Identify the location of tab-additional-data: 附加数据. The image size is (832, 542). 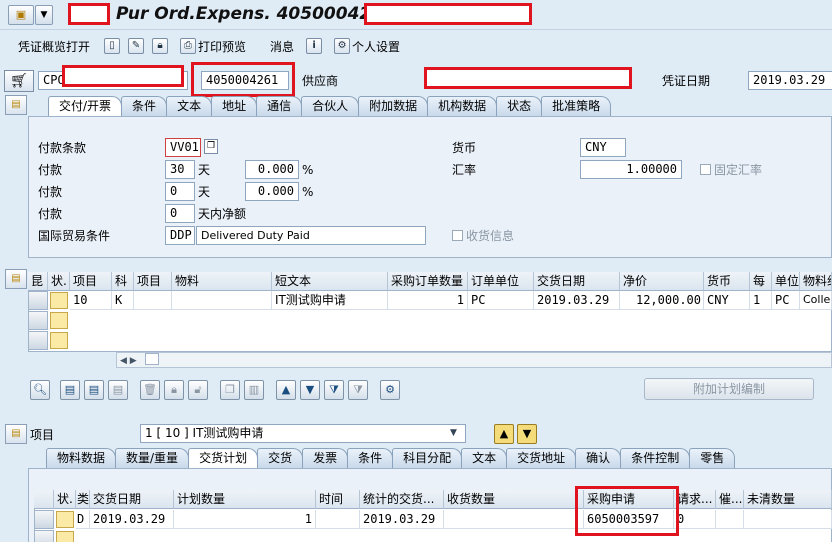
(393, 106).